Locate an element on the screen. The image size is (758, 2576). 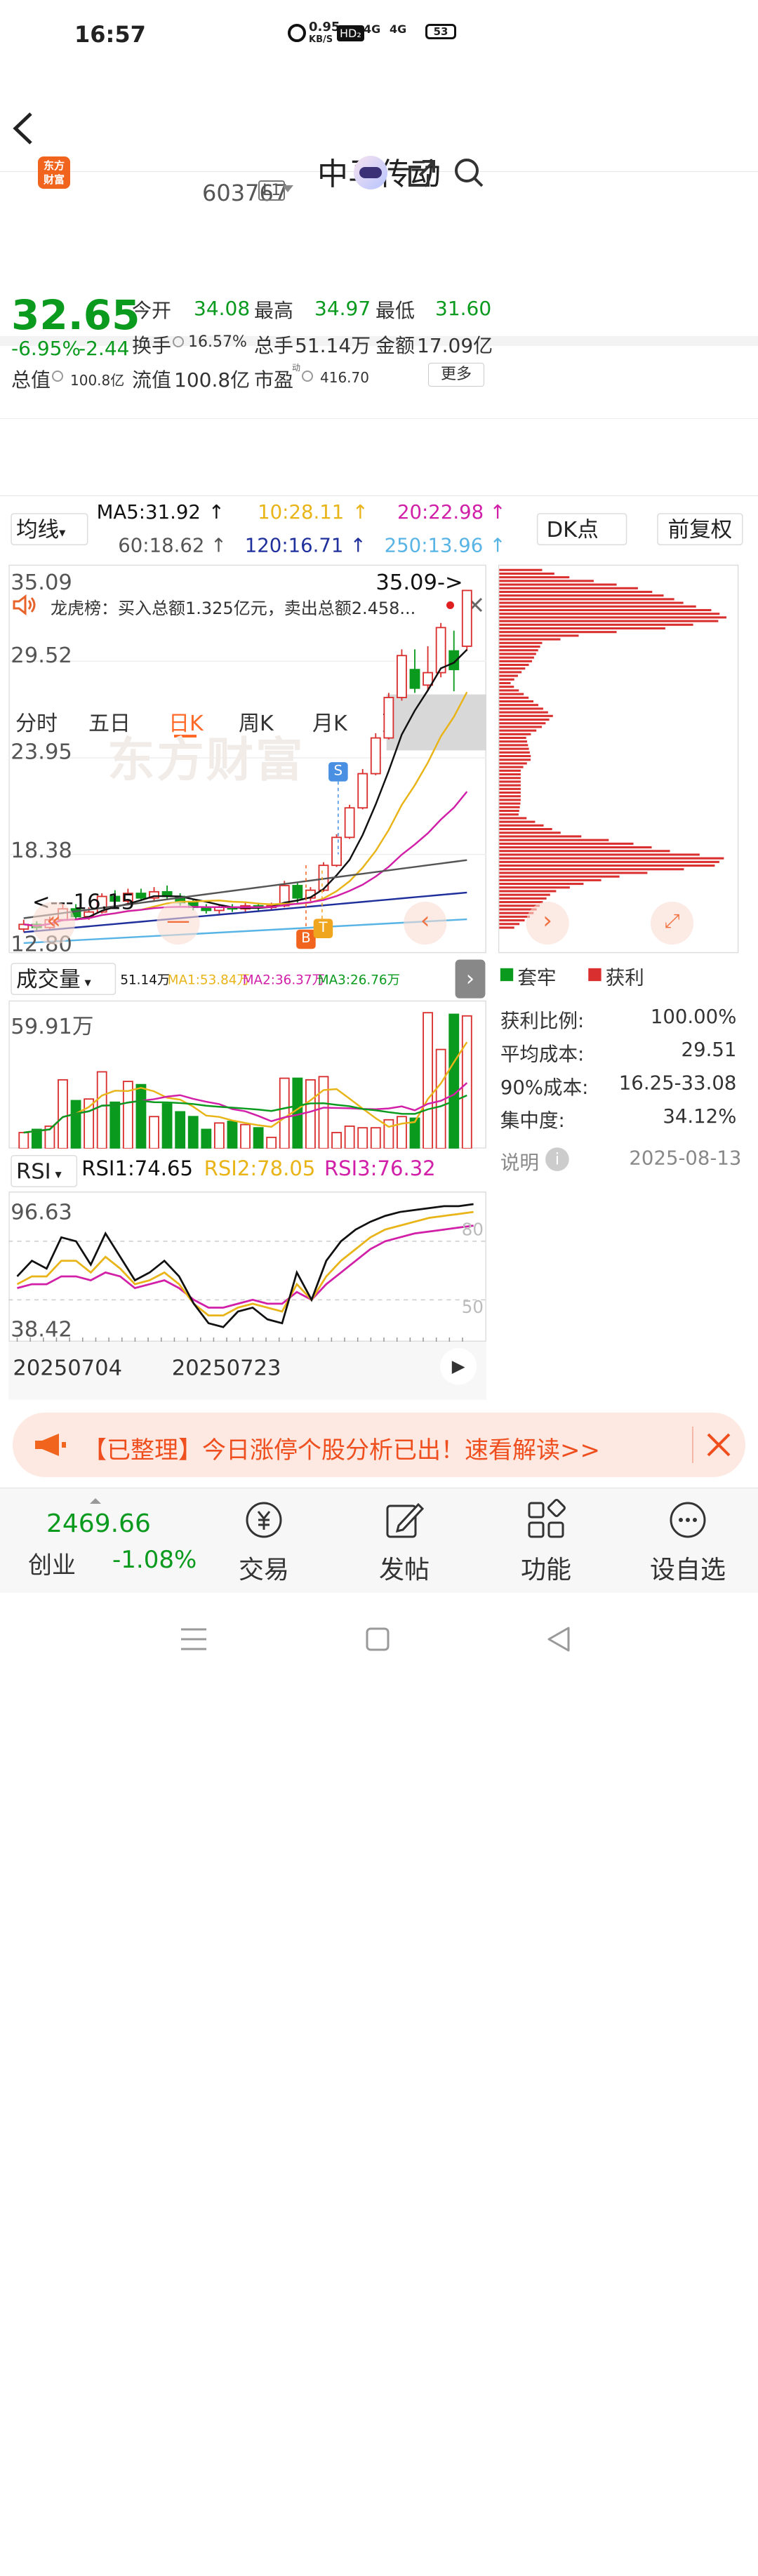
avg-cost-label: 平均成本: is located at coordinates (542, 1054).